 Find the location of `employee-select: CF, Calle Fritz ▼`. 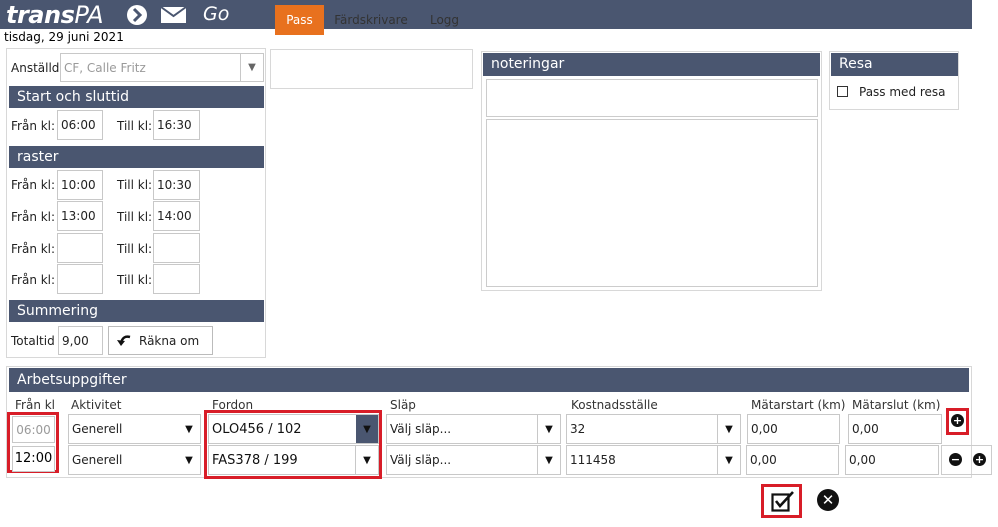

employee-select: CF, Calle Fritz ▼ is located at coordinates (162, 67).